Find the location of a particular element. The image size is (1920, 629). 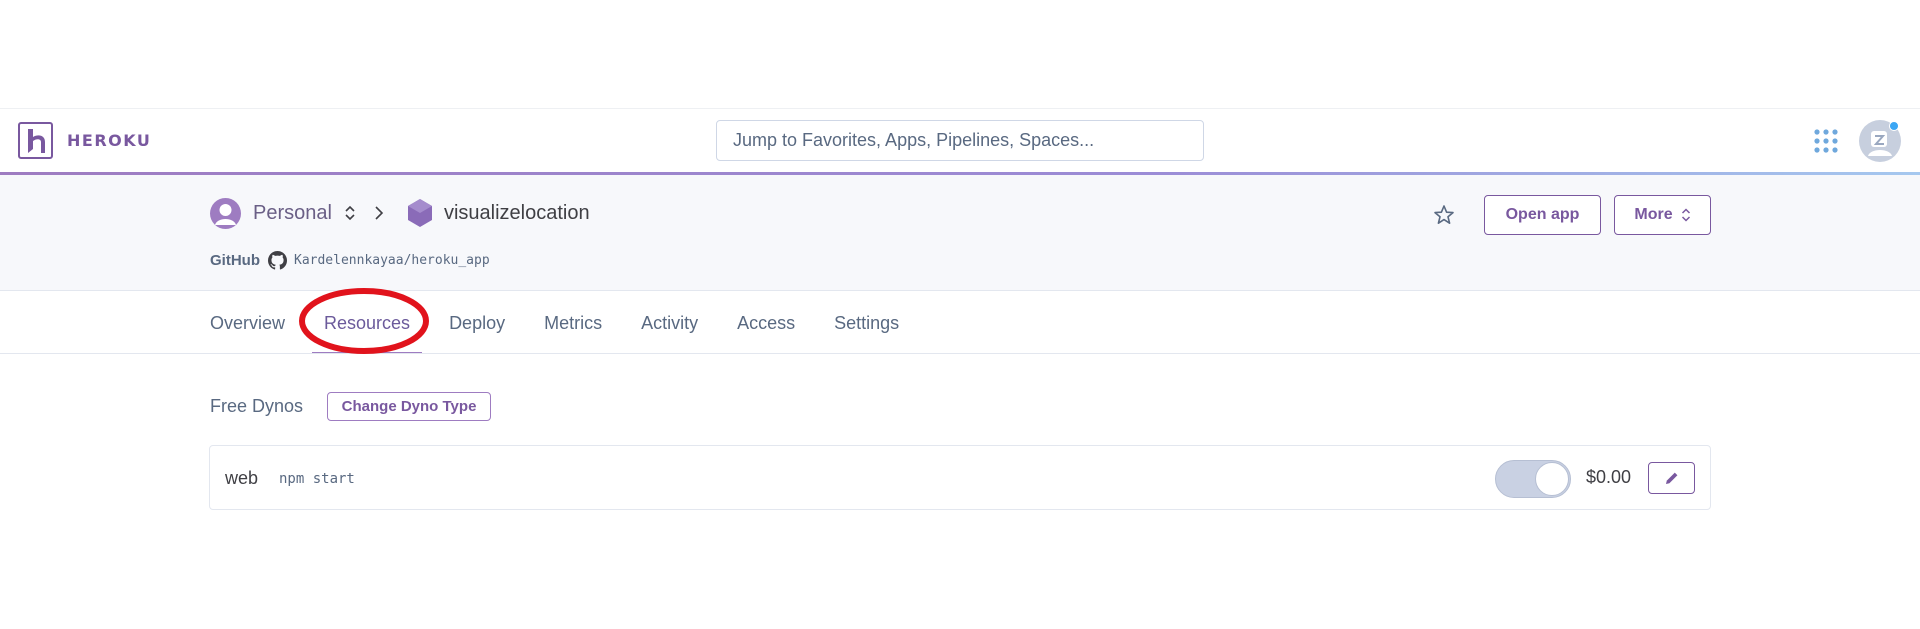

more-button-label: More is located at coordinates (1653, 214).